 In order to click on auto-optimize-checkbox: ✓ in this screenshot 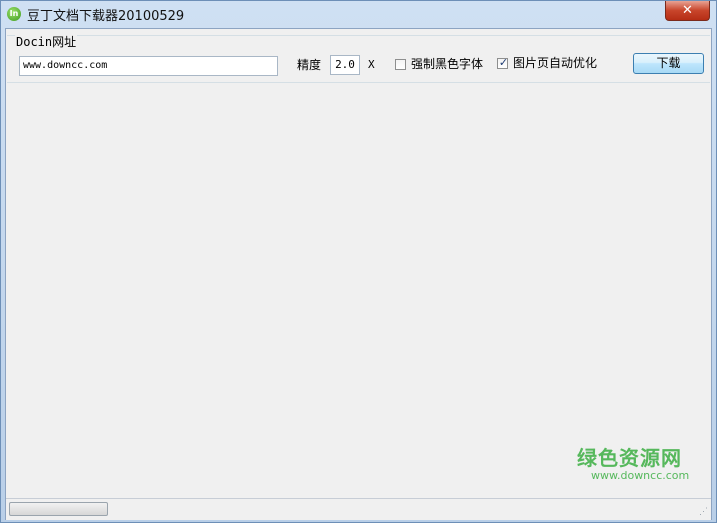, I will do `click(503, 62)`.